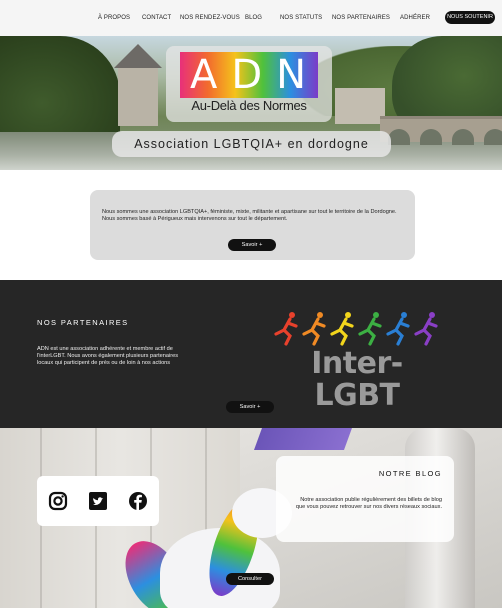 This screenshot has height=608, width=502. I want to click on nav-link-partenaires: NOS PARTENAIRES, so click(361, 18).